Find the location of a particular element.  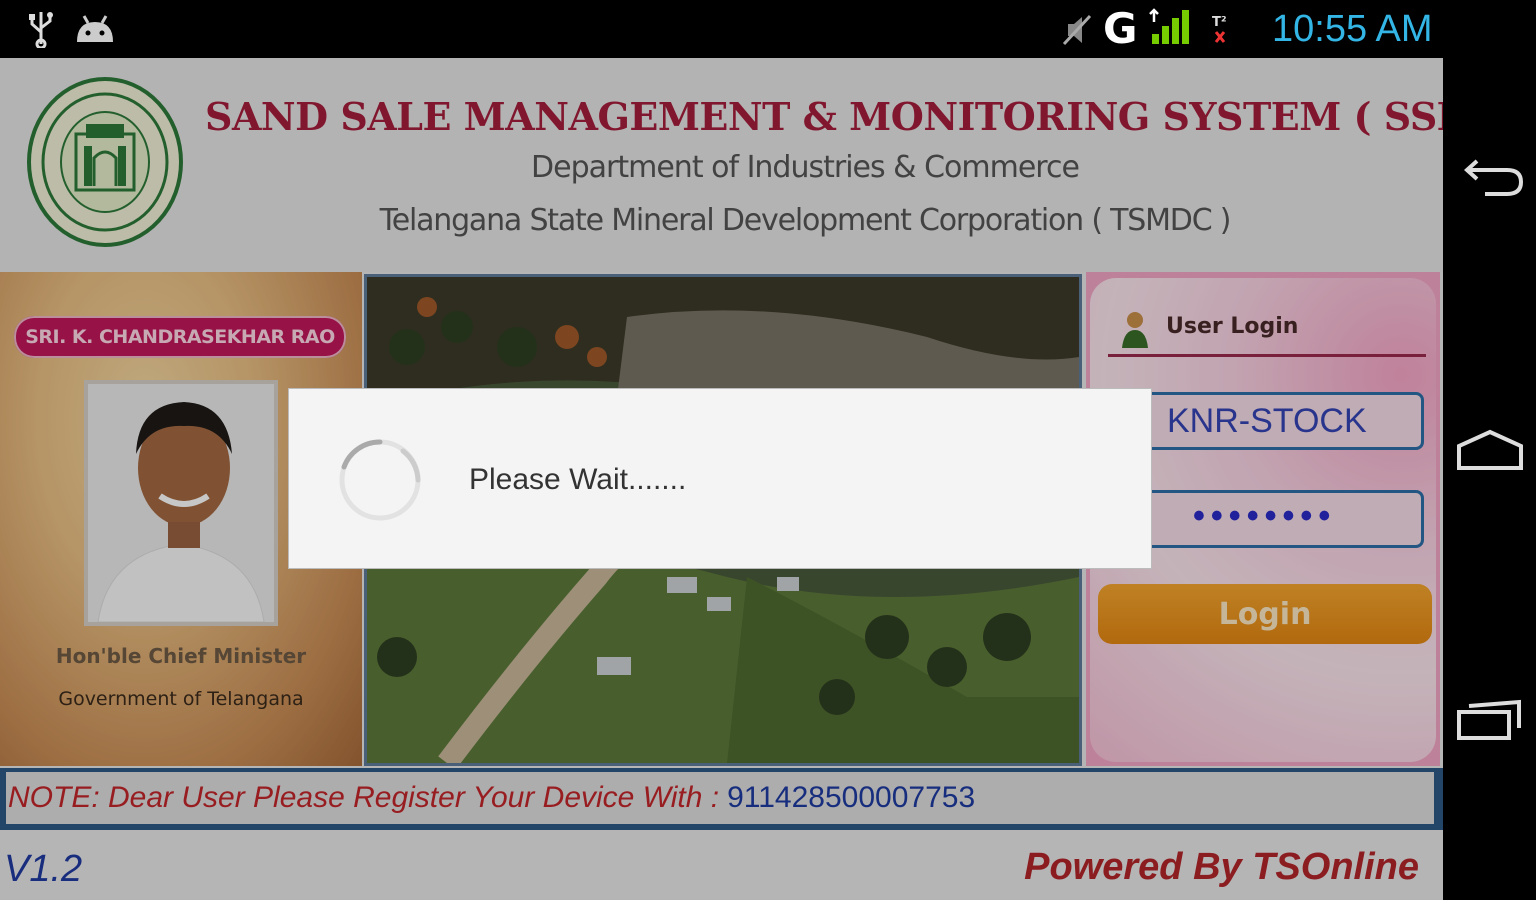

back-icon is located at coordinates (1494, 177).